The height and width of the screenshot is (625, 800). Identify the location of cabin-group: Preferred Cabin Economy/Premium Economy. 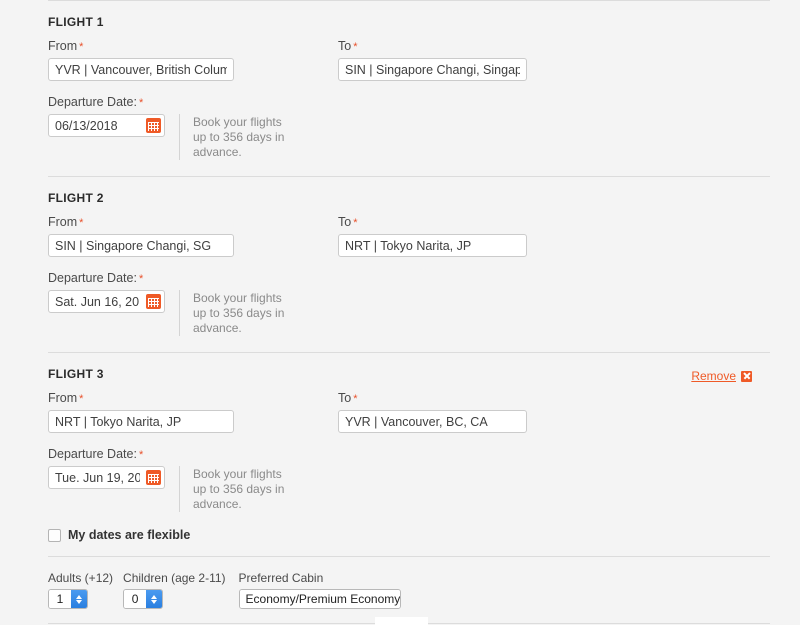
(319, 590).